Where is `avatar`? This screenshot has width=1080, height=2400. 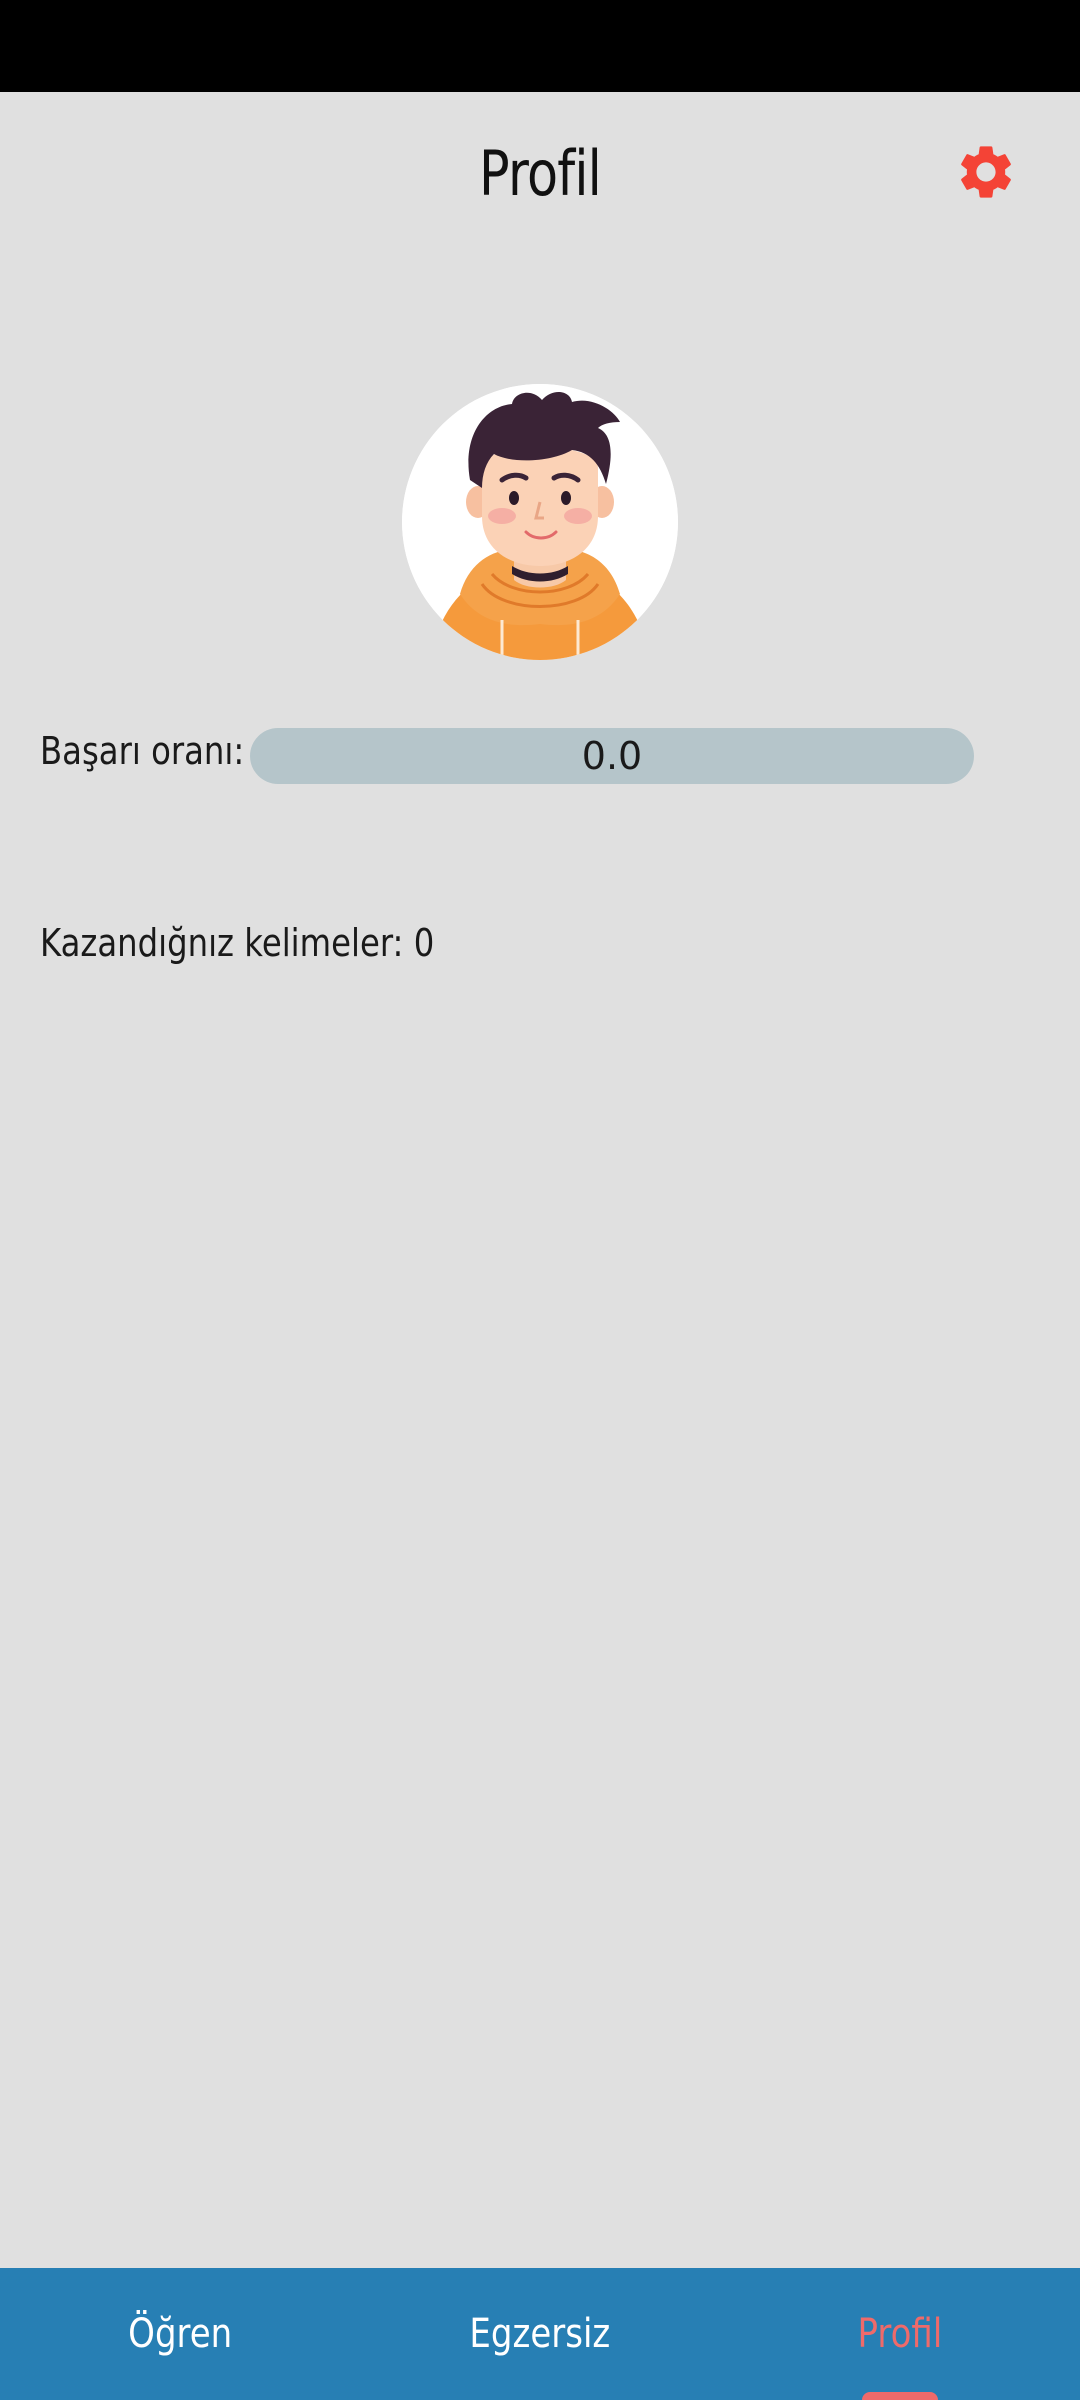 avatar is located at coordinates (540, 522).